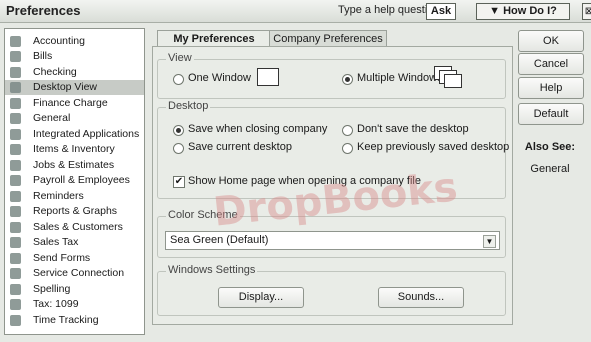 This screenshot has width=591, height=342. Describe the element at coordinates (188, 106) in the screenshot. I see `desktop-group-label: Desktop` at that location.